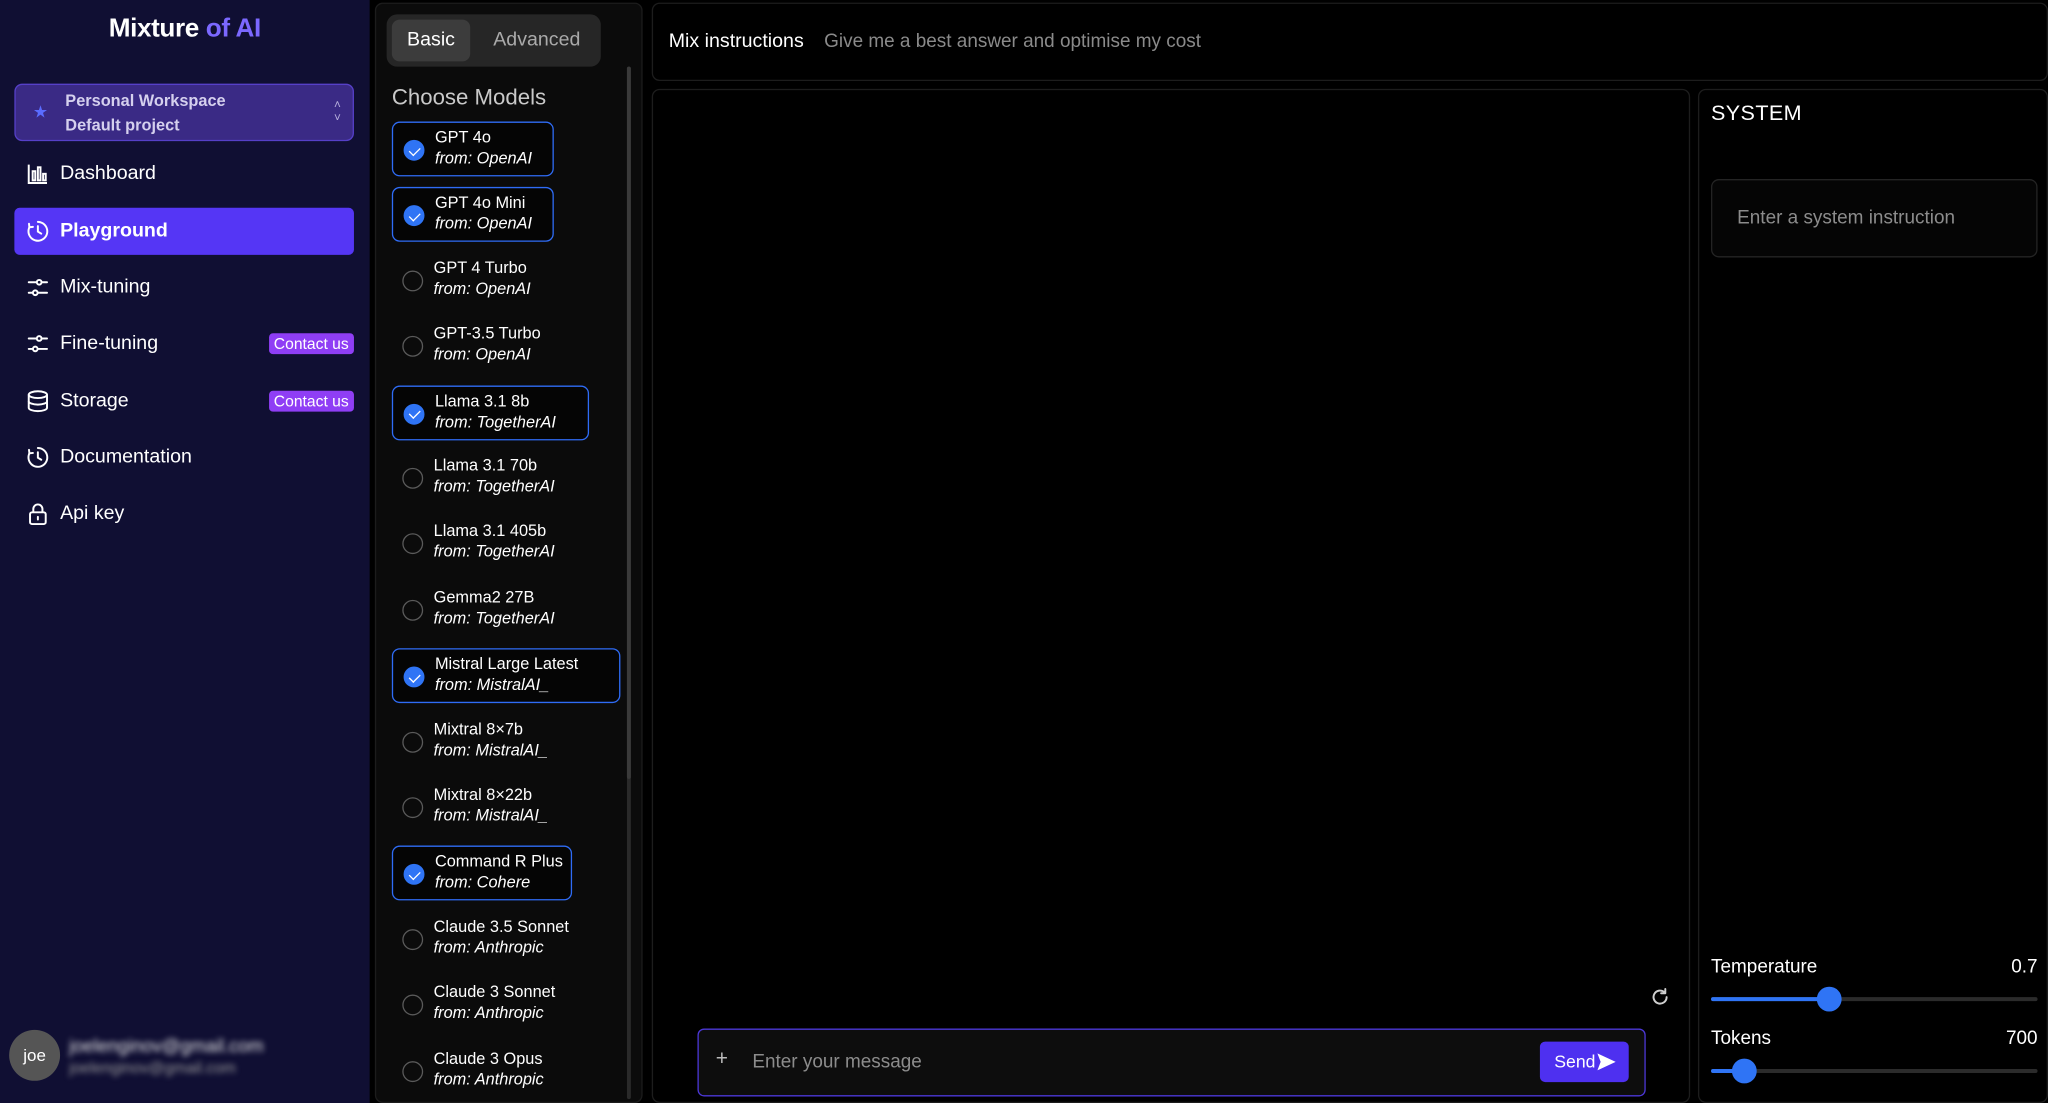  Describe the element at coordinates (1575, 1062) in the screenshot. I see `send-label: Send` at that location.